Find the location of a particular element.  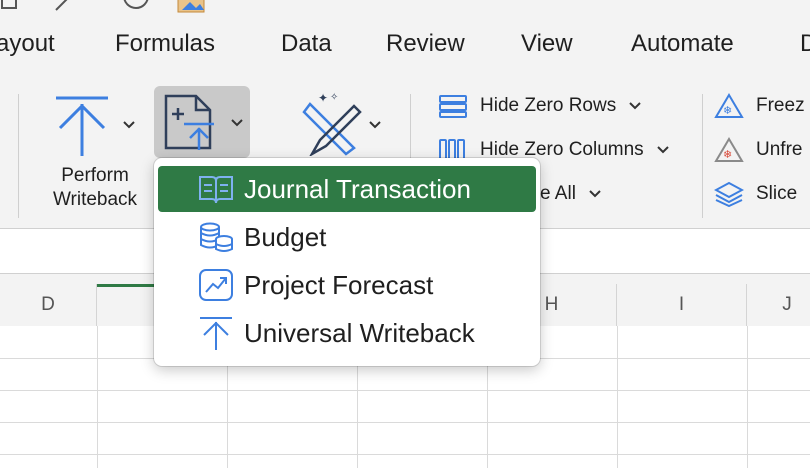

image-icon is located at coordinates (193, 7).